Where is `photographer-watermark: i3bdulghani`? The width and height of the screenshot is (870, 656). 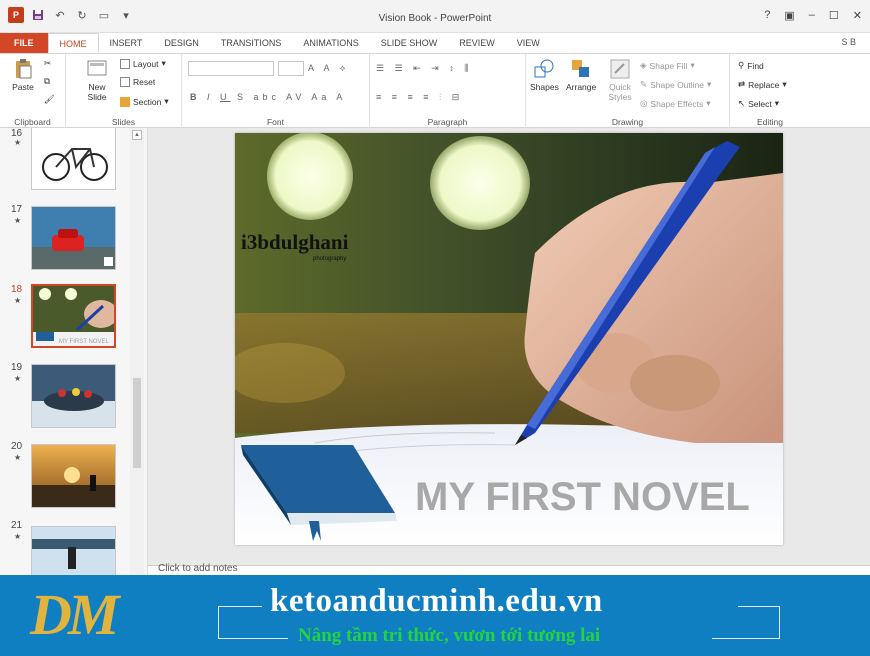
photographer-watermark: i3bdulghani is located at coordinates (295, 242).